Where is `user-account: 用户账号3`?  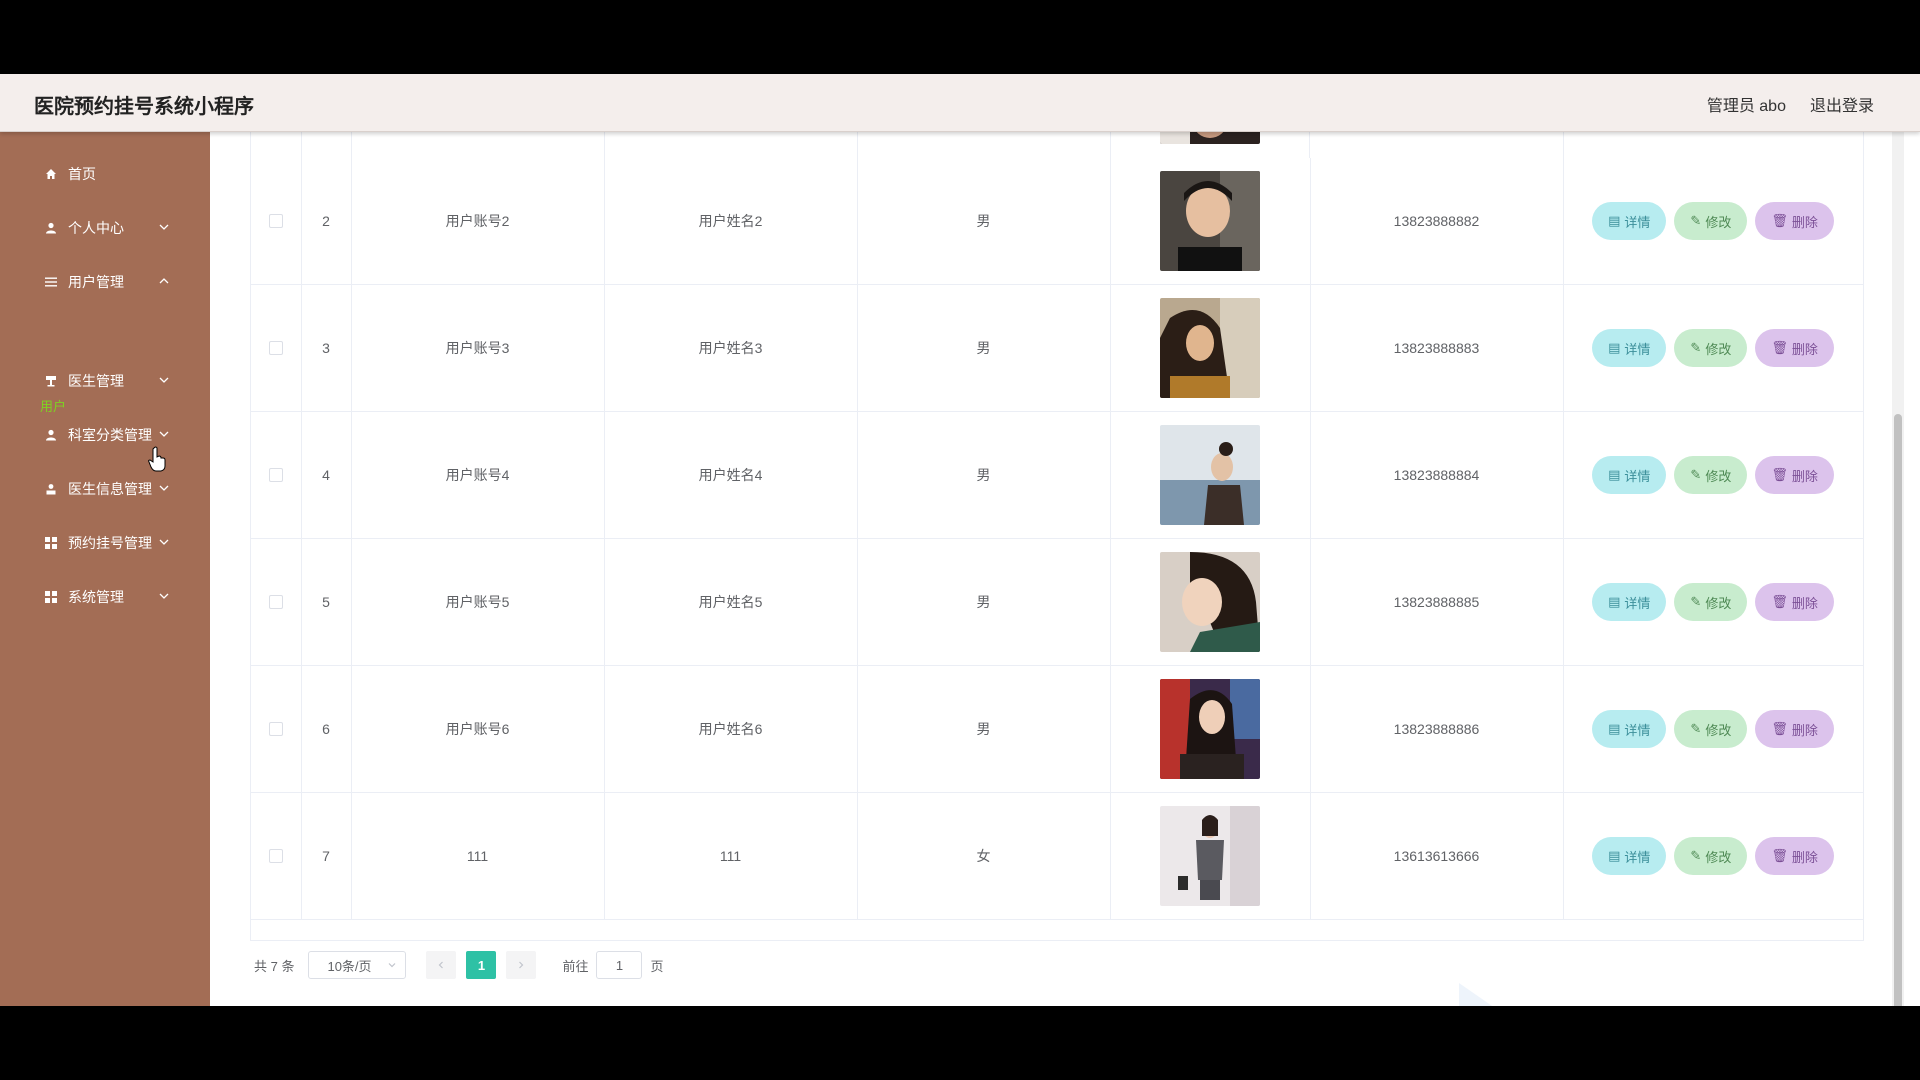
user-account: 用户账号3 is located at coordinates (478, 348).